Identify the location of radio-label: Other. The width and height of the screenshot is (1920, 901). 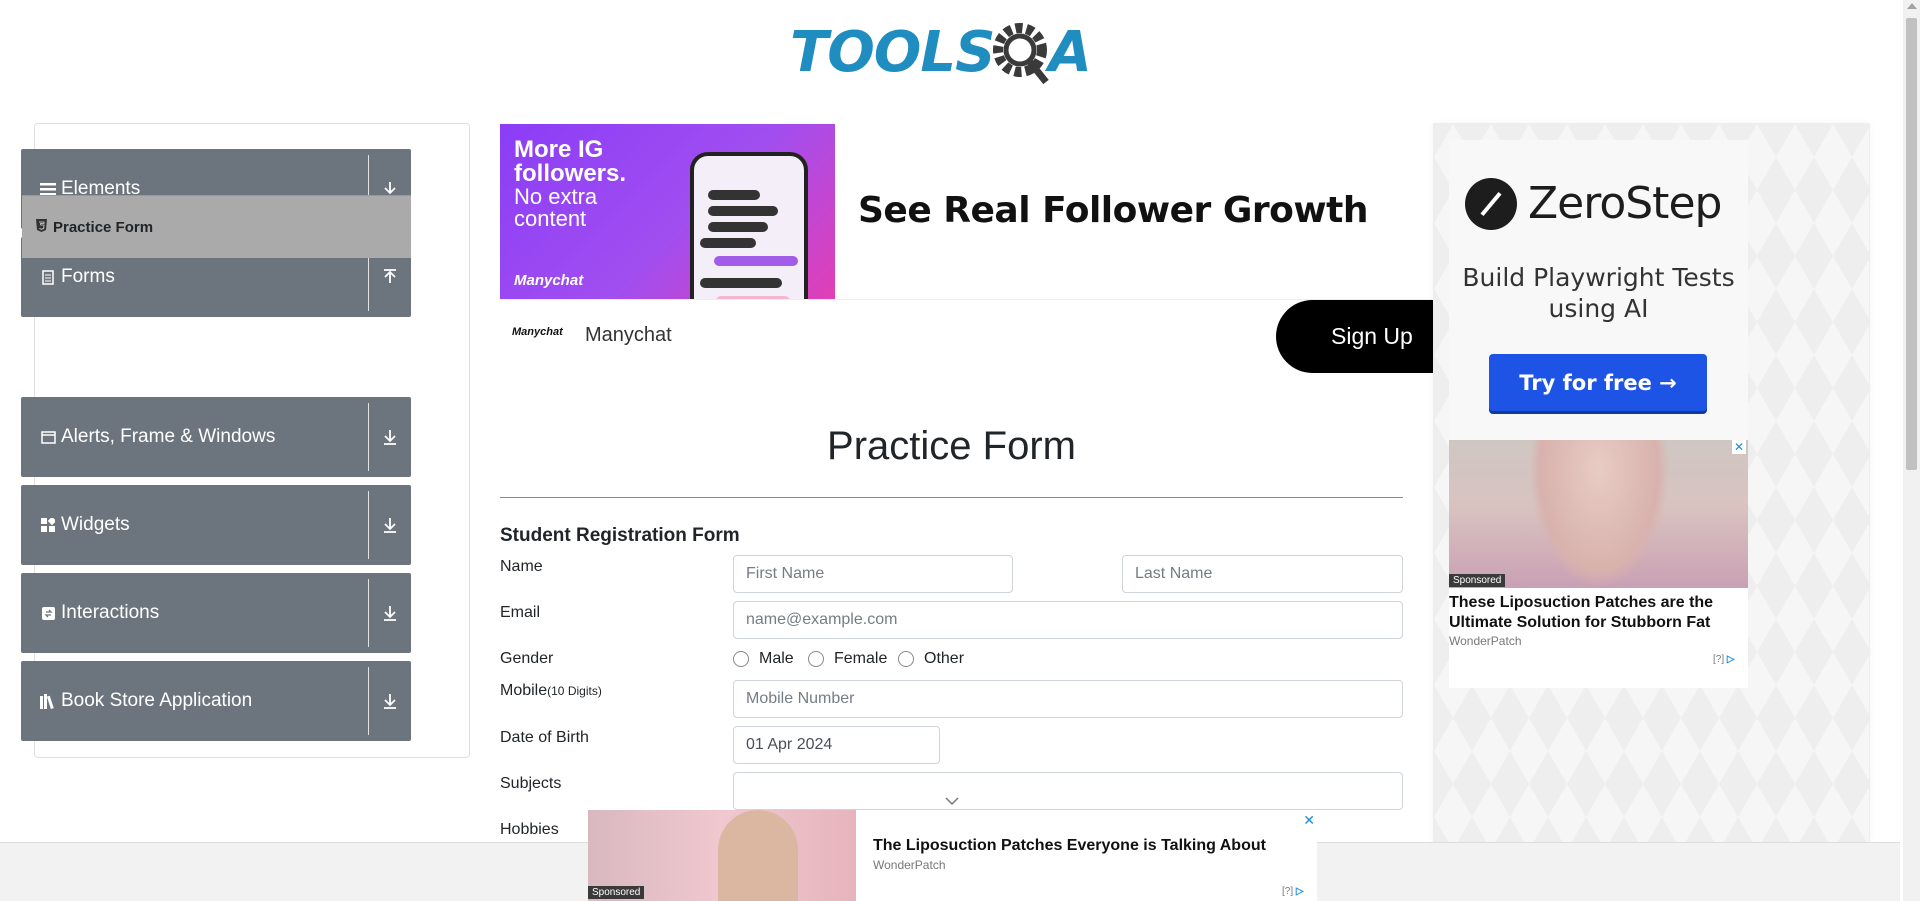
(944, 658).